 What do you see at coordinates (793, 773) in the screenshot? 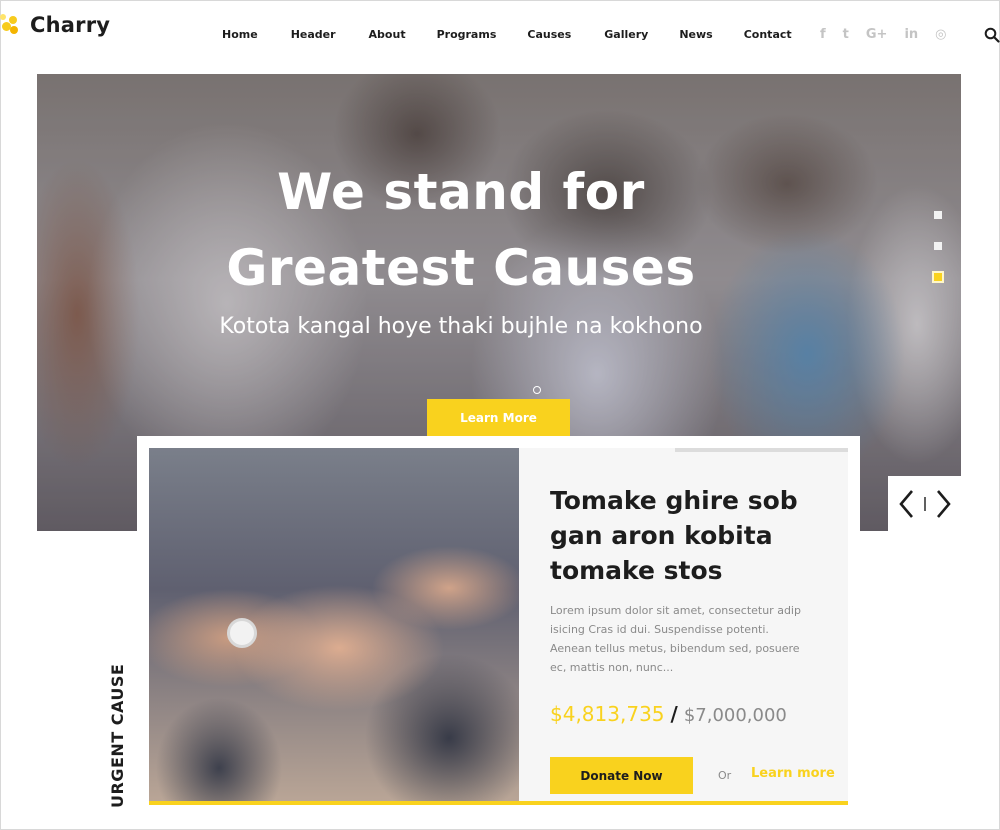
I see `learn-more-link: Learn more` at bounding box center [793, 773].